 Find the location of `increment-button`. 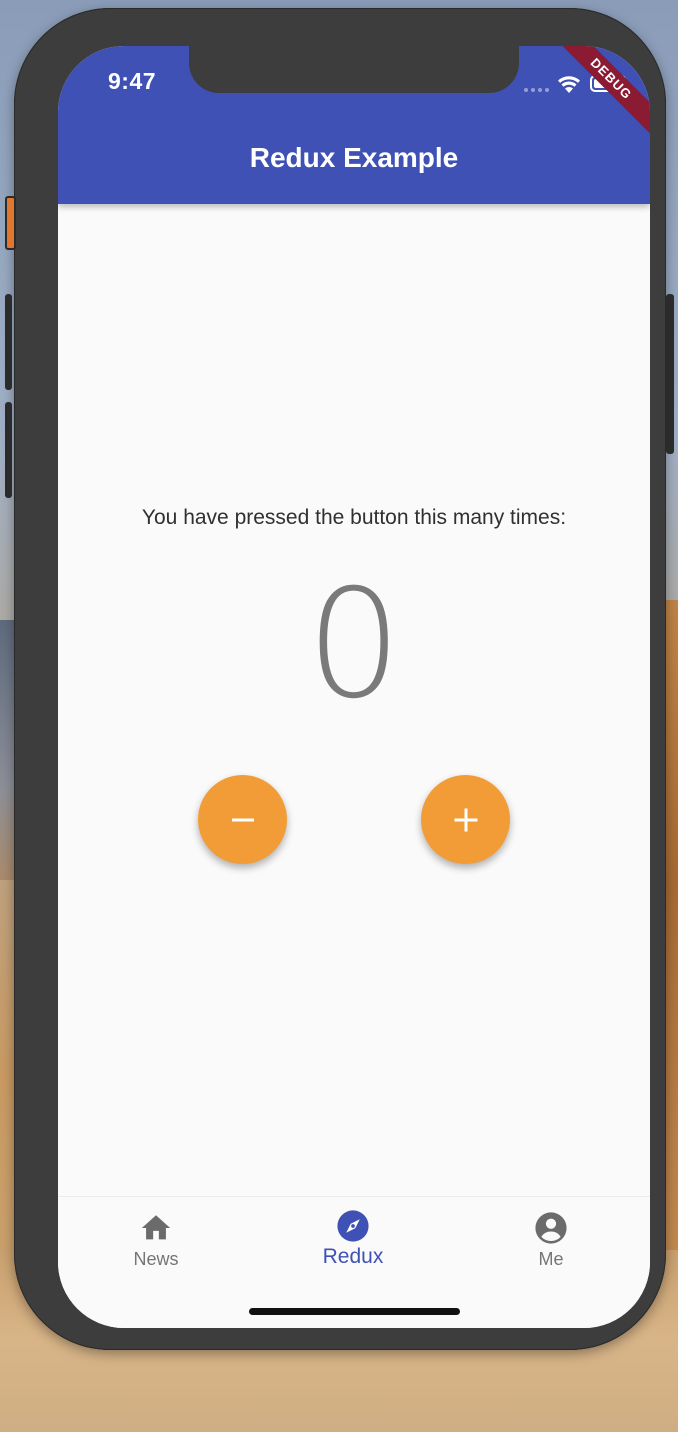

increment-button is located at coordinates (465, 819).